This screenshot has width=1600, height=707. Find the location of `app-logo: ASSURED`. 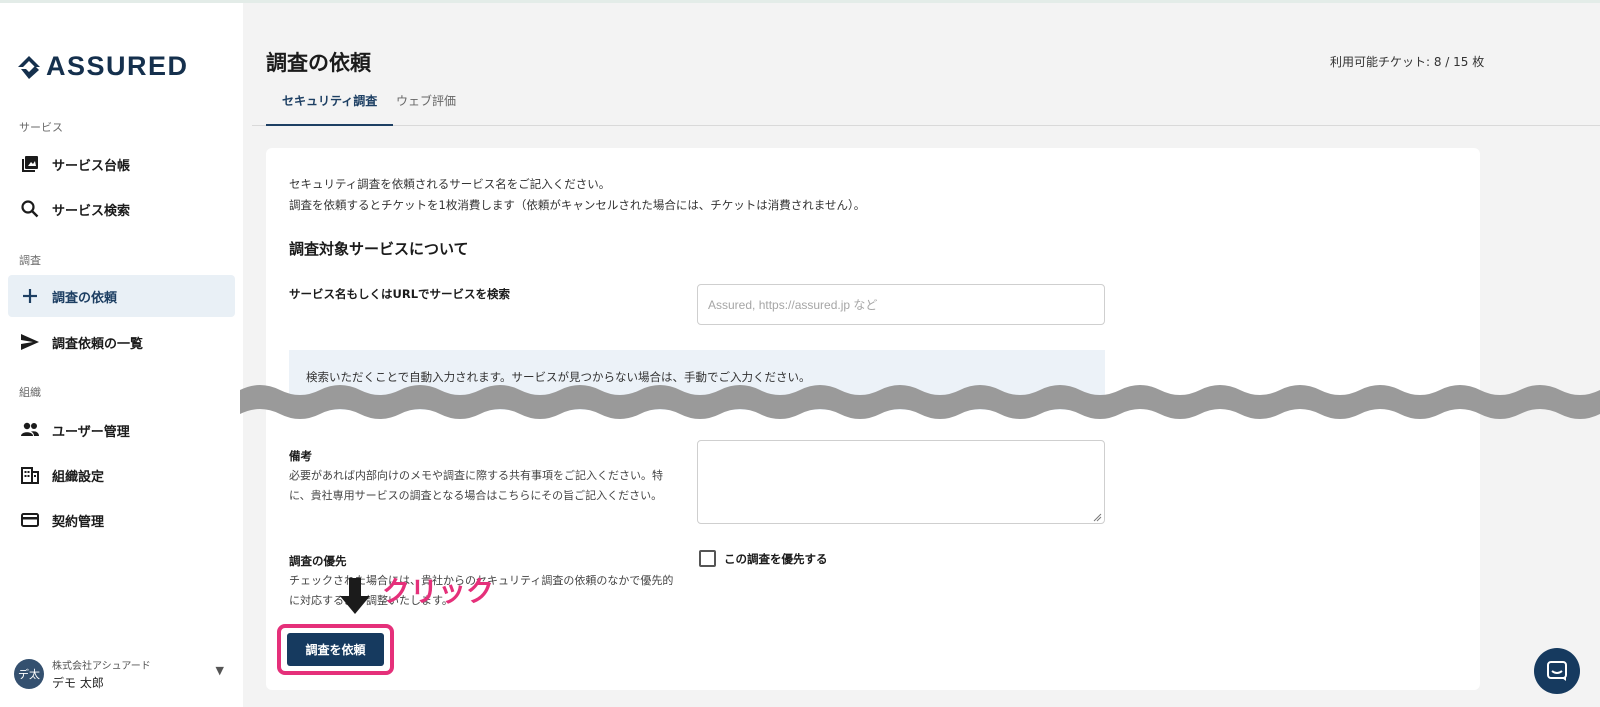

app-logo: ASSURED is located at coordinates (102, 66).